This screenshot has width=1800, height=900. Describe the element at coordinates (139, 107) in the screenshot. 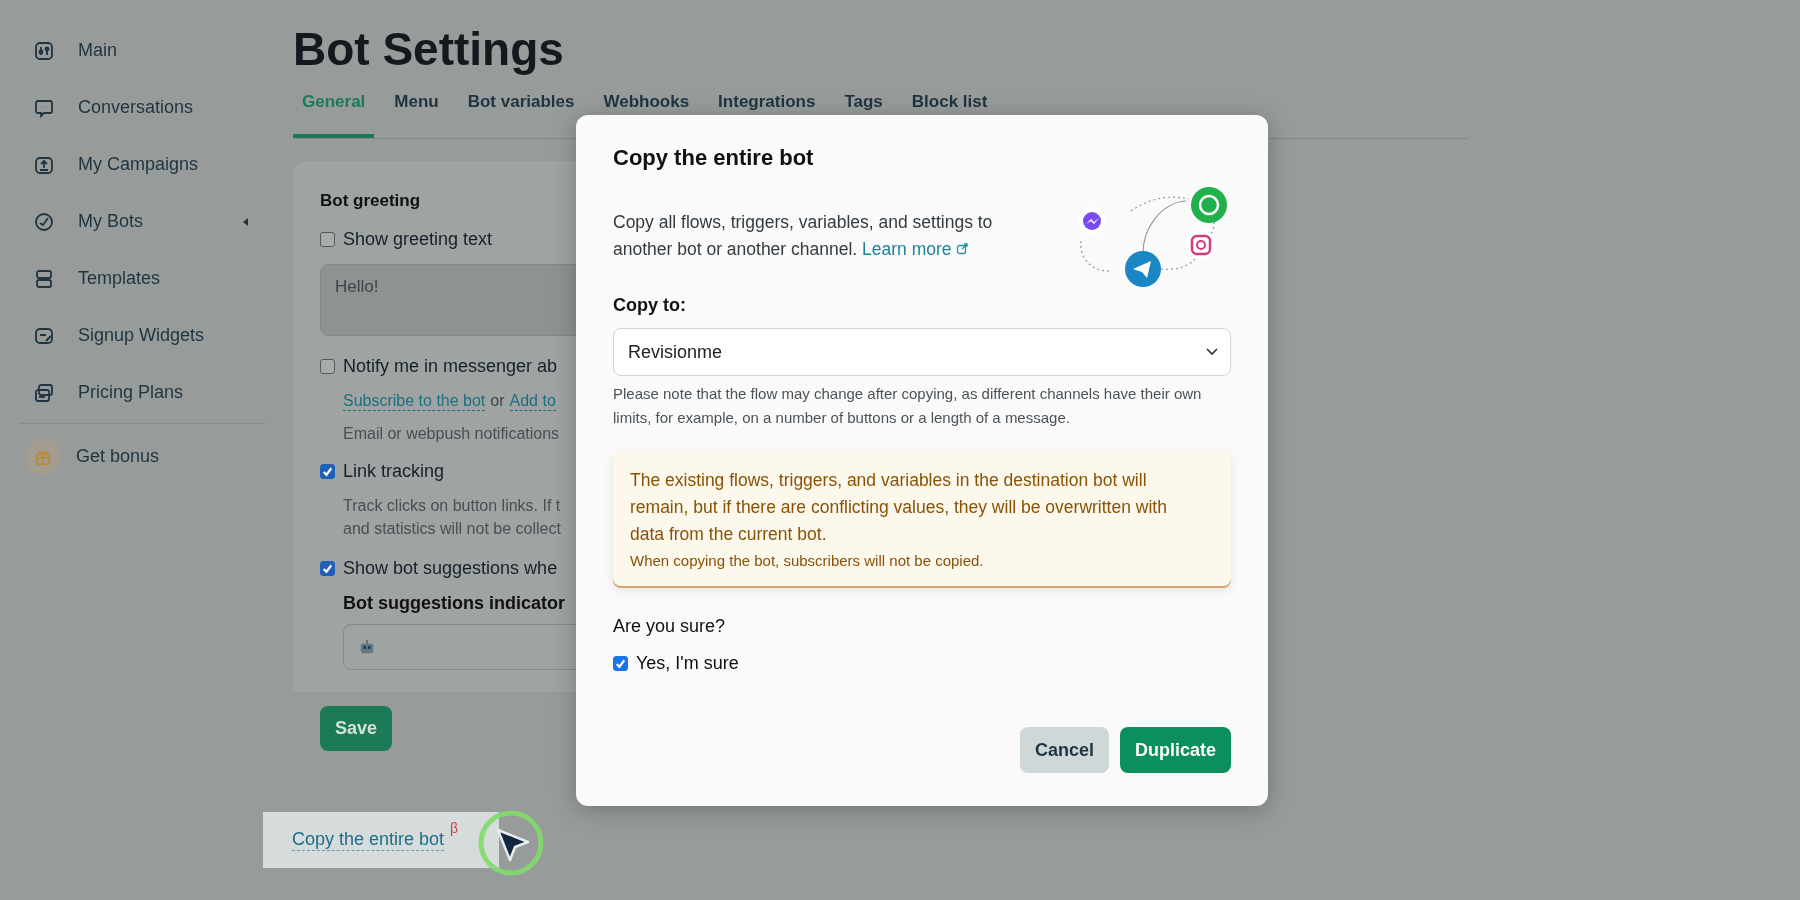

I see `sidebar-item: Conversations` at that location.